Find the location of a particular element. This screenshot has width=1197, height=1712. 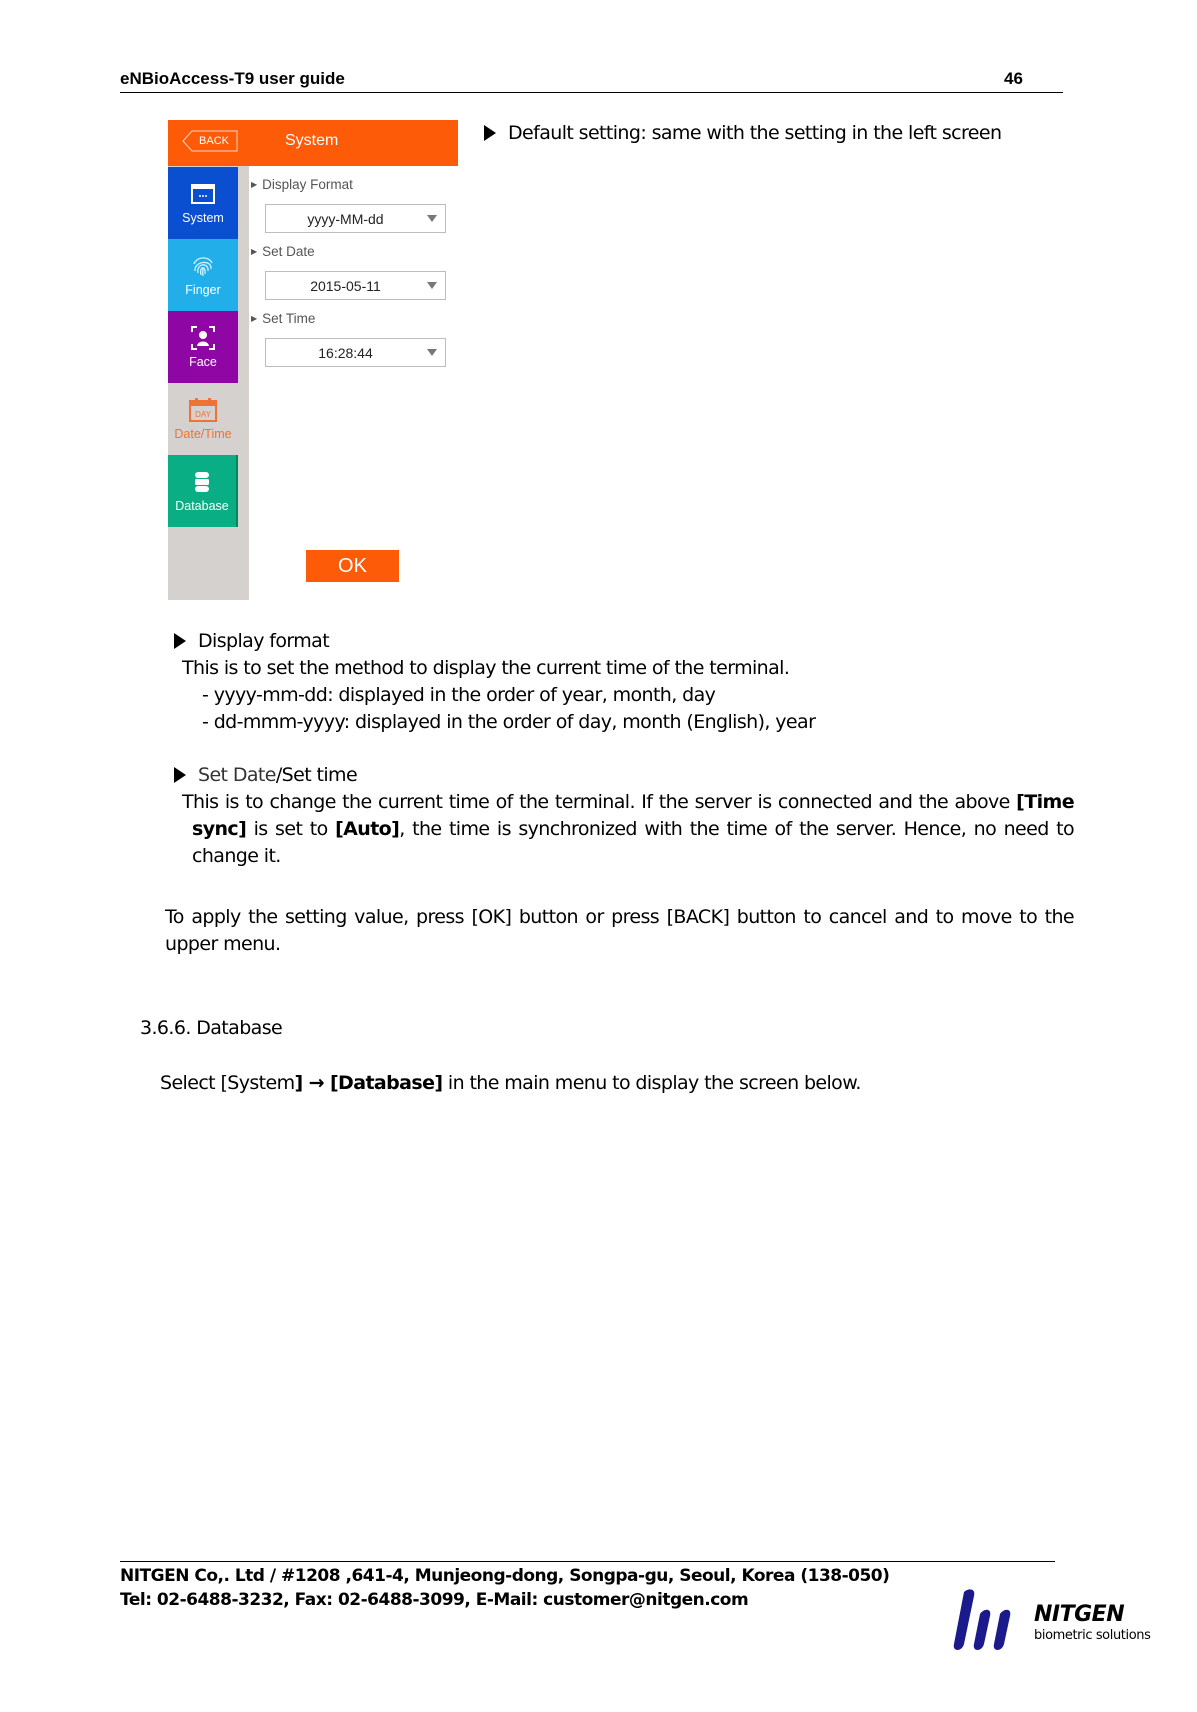

sidebar-item-label: System is located at coordinates (203, 218).